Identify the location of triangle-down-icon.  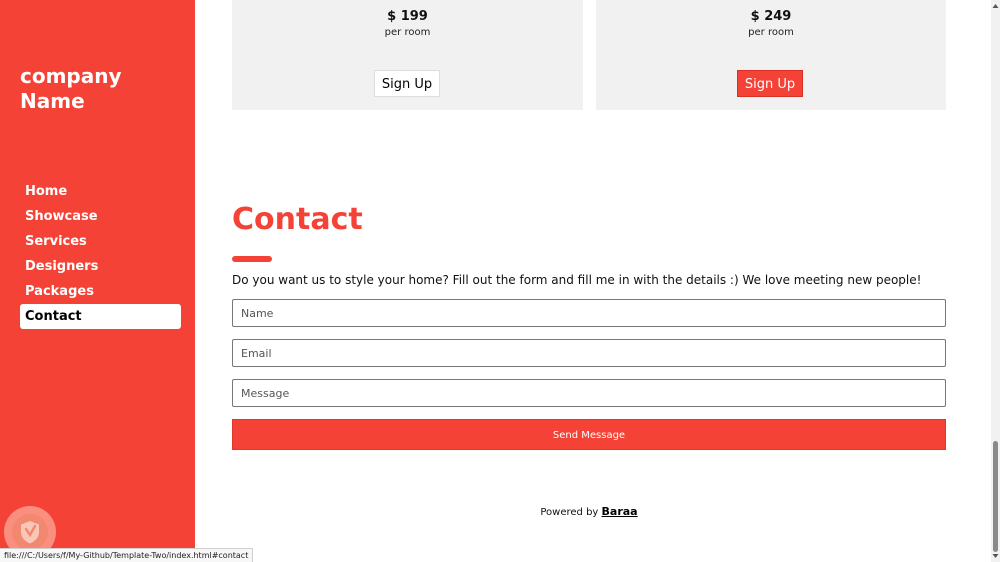
(995, 556).